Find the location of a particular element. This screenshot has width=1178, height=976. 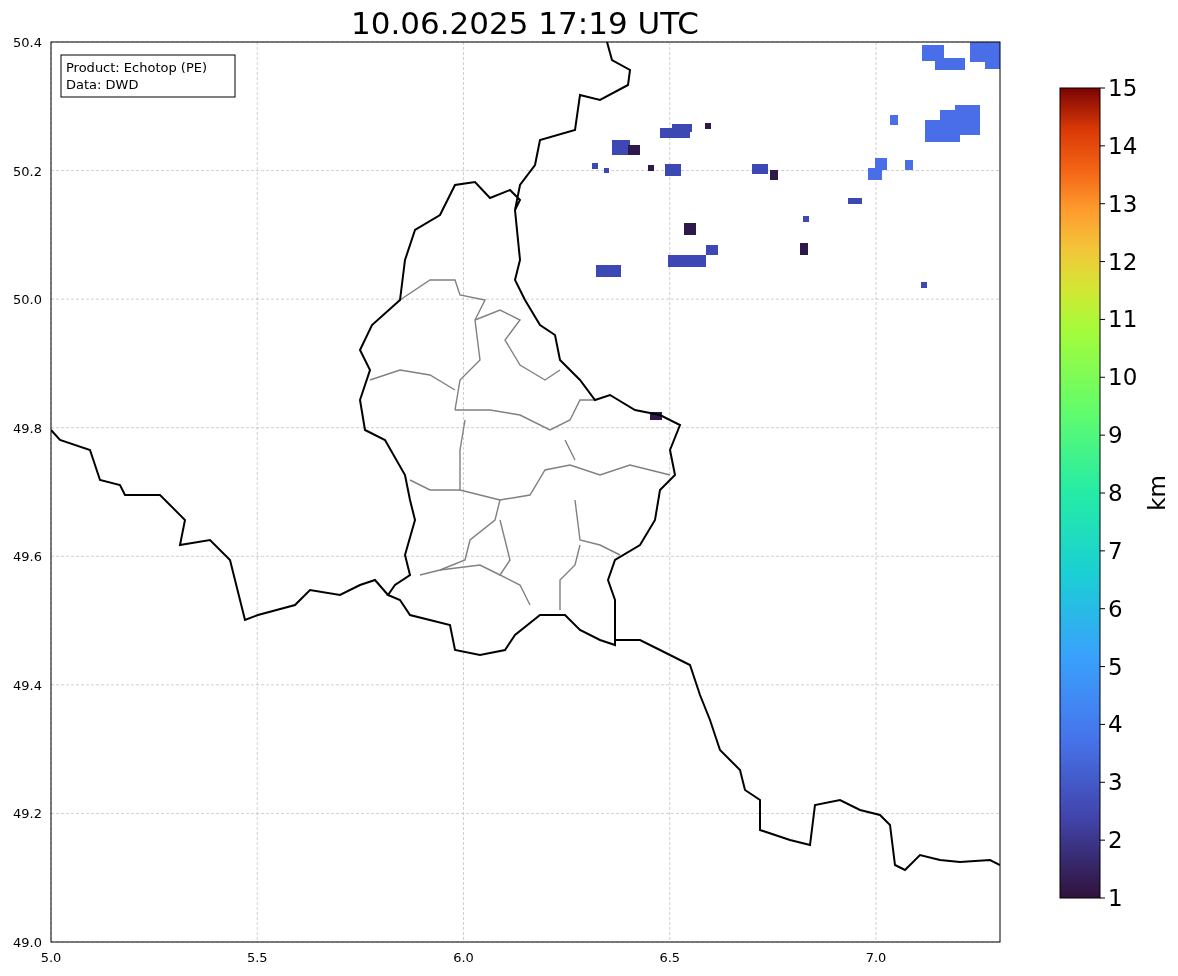

colorbar-tick-label: 4 is located at coordinates (1115, 724).